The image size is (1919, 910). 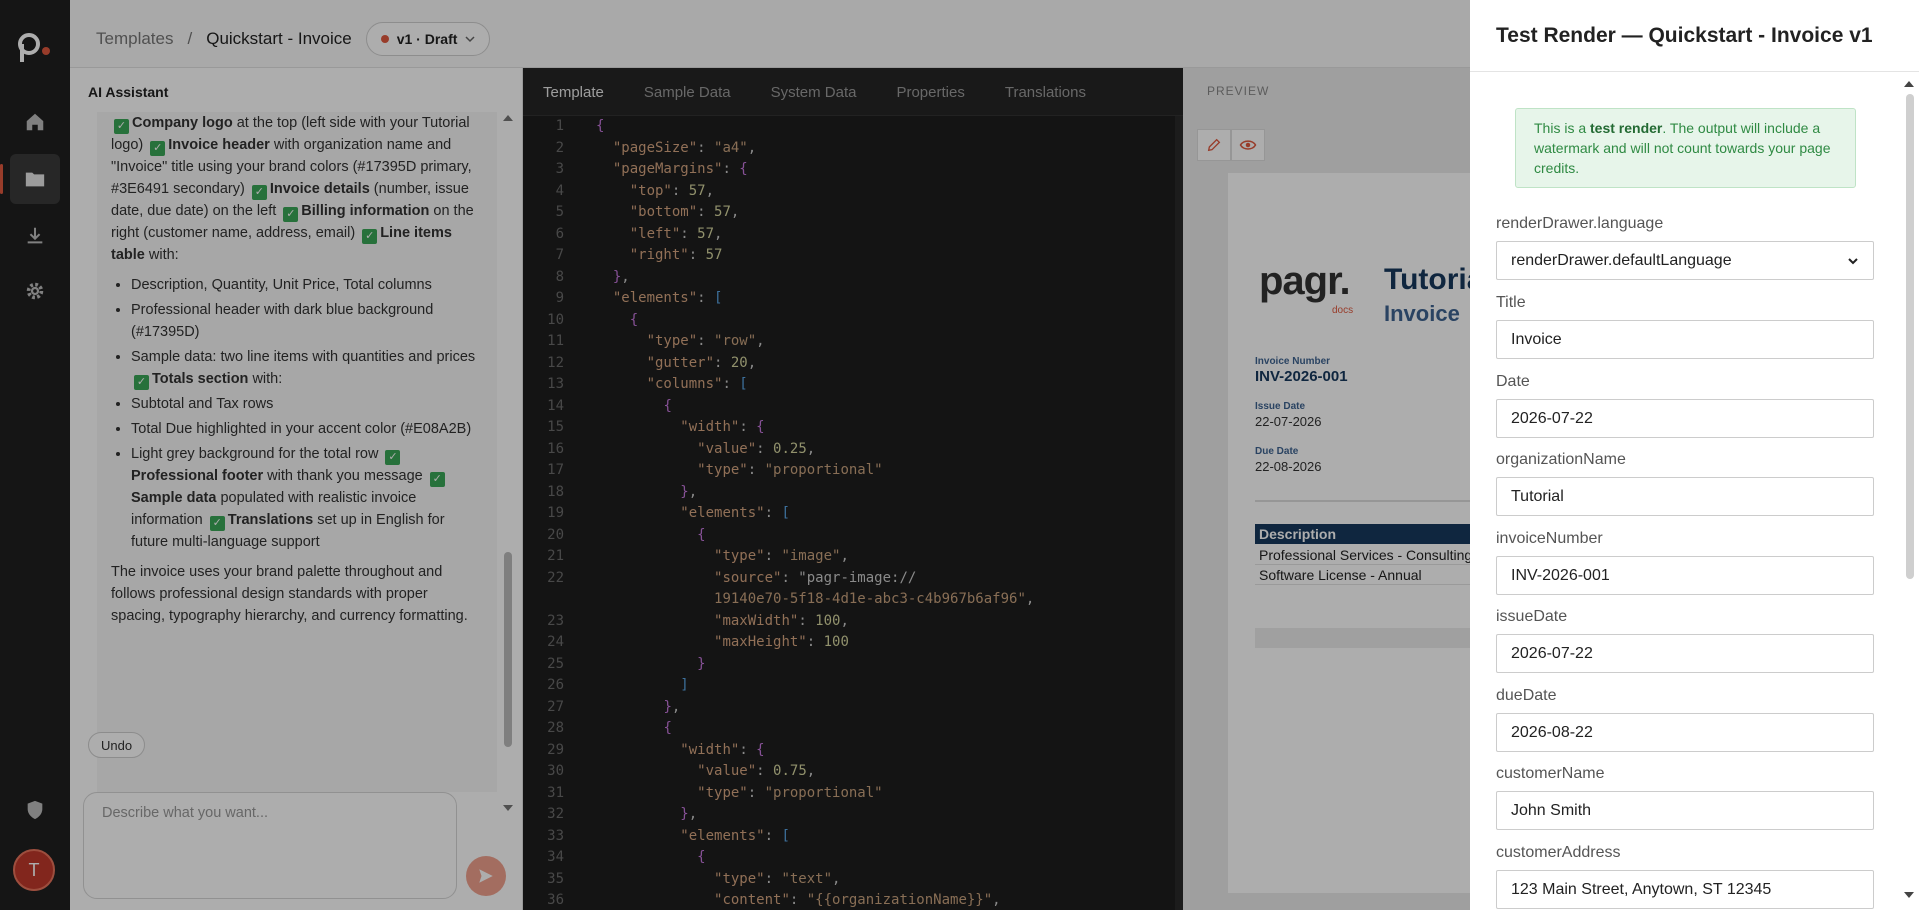 What do you see at coordinates (1626, 128) in the screenshot?
I see `notice-bold-text: test render` at bounding box center [1626, 128].